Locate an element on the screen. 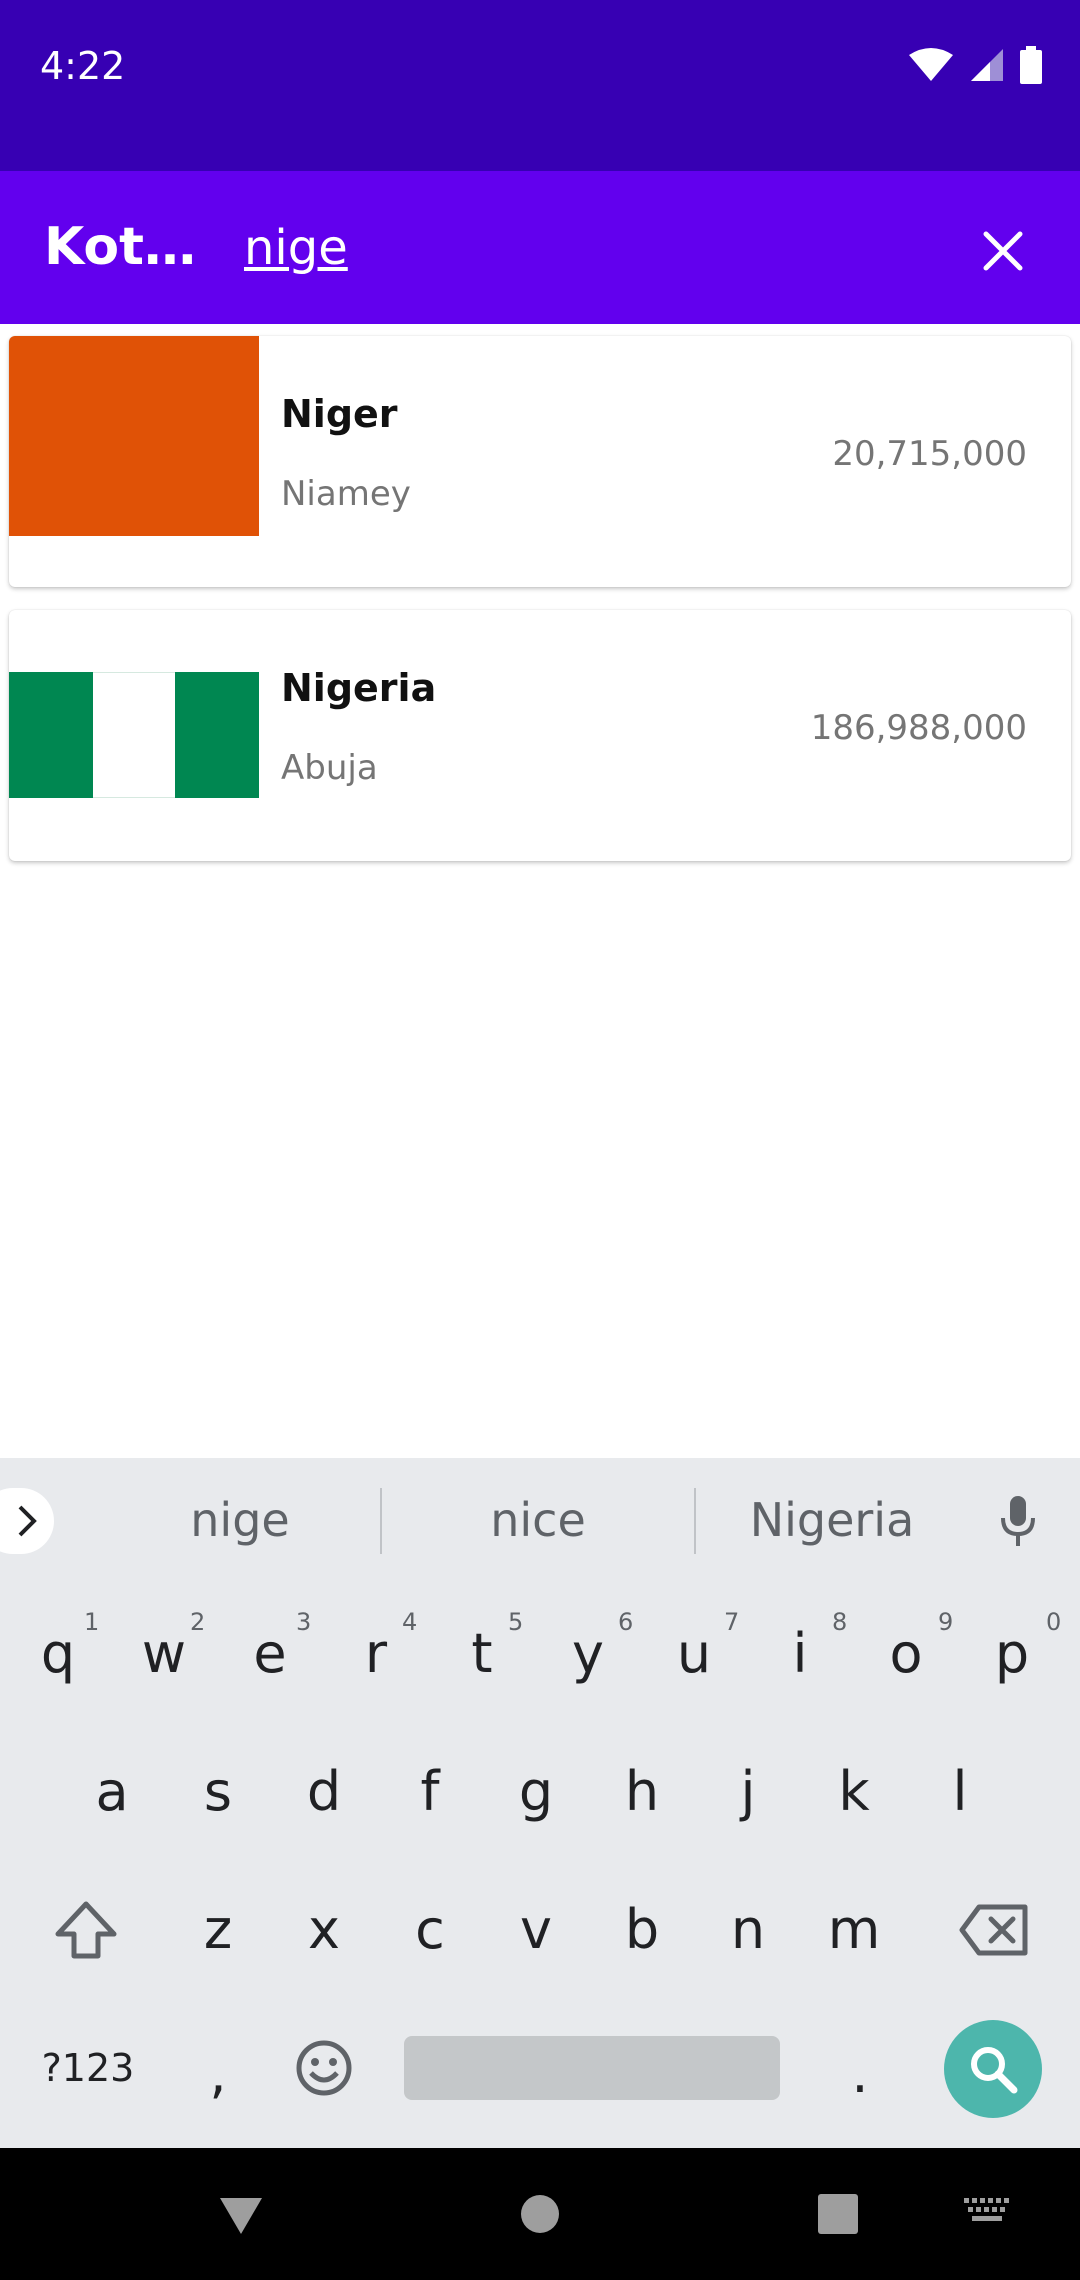 The height and width of the screenshot is (2280, 1080). space-bar is located at coordinates (592, 2068).